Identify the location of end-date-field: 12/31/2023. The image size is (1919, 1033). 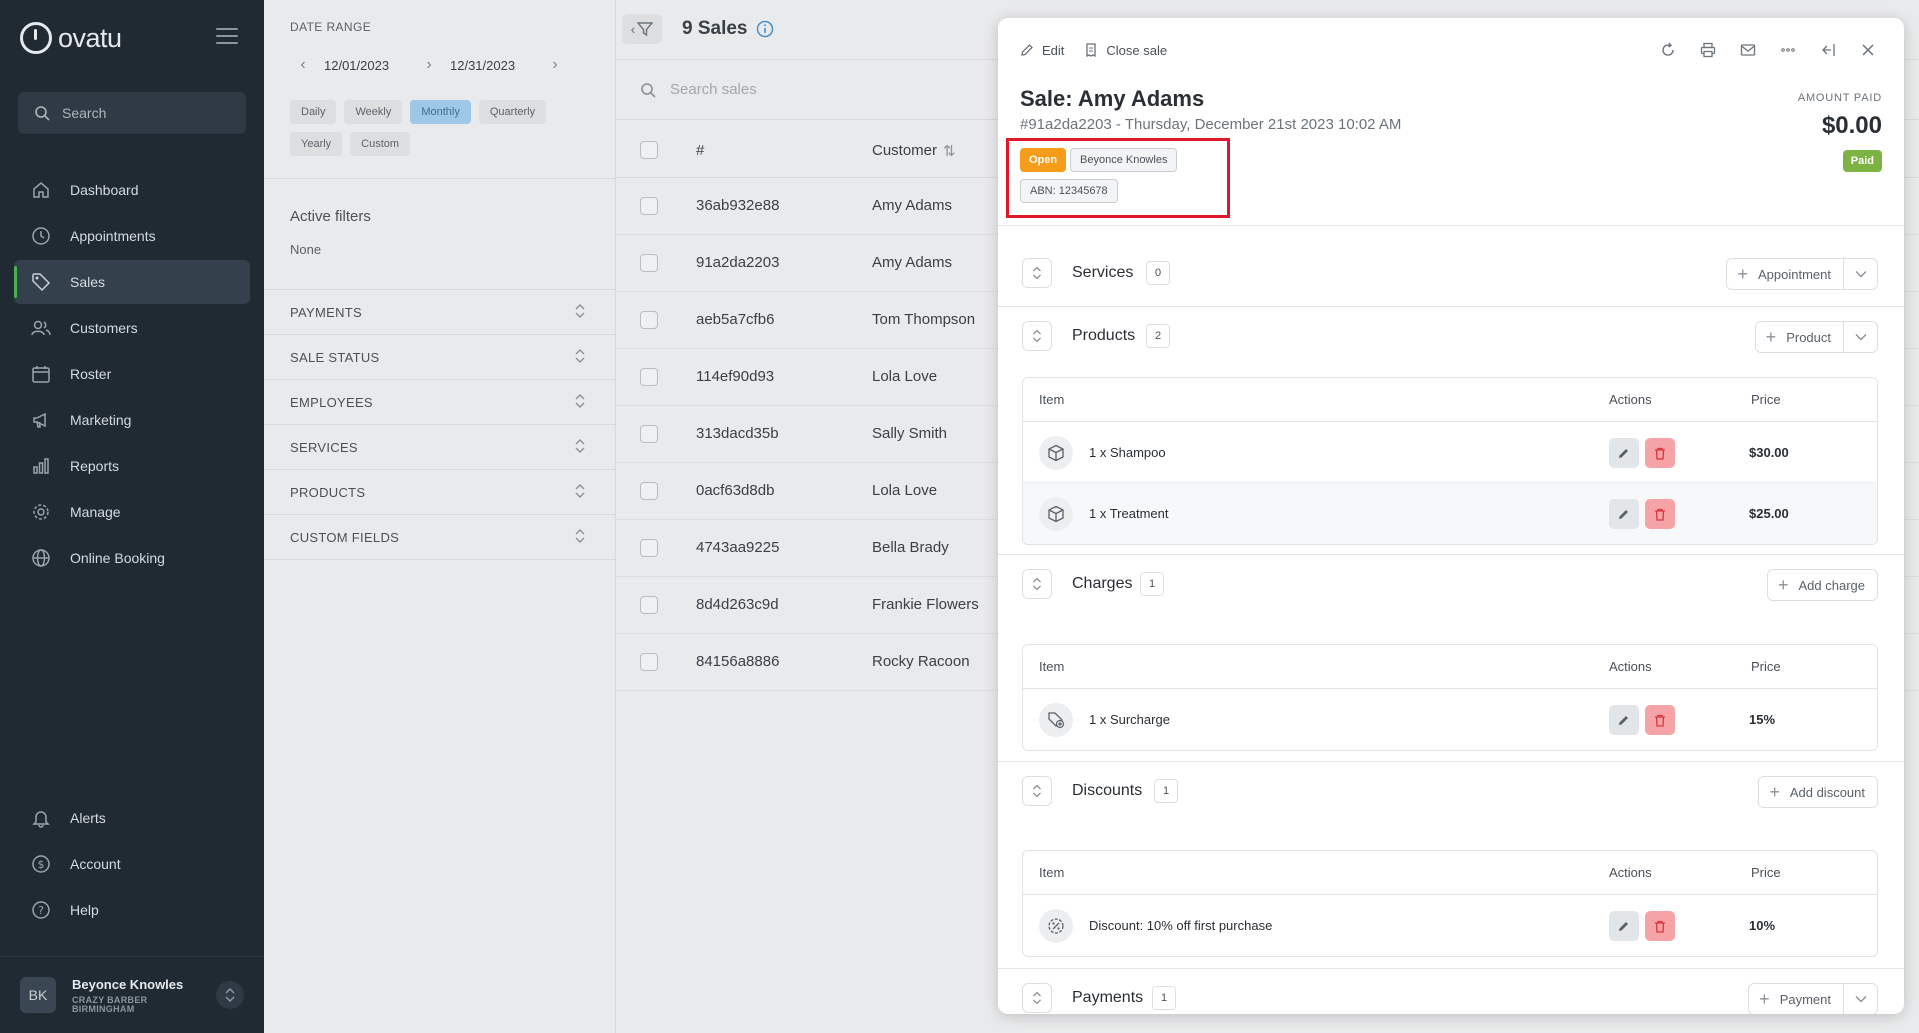
(492, 65).